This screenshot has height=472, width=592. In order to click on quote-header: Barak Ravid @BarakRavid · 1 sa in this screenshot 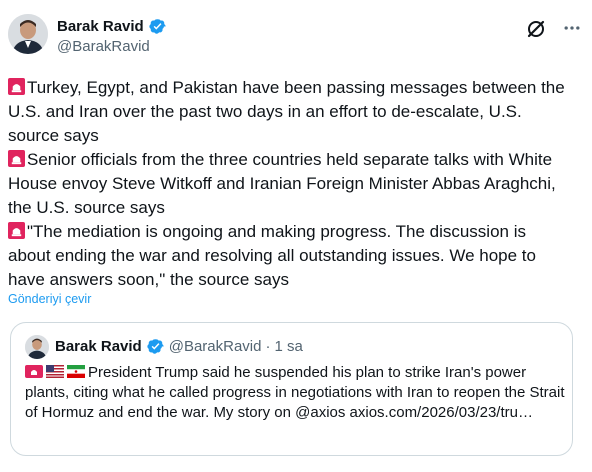, I will do `click(179, 346)`.